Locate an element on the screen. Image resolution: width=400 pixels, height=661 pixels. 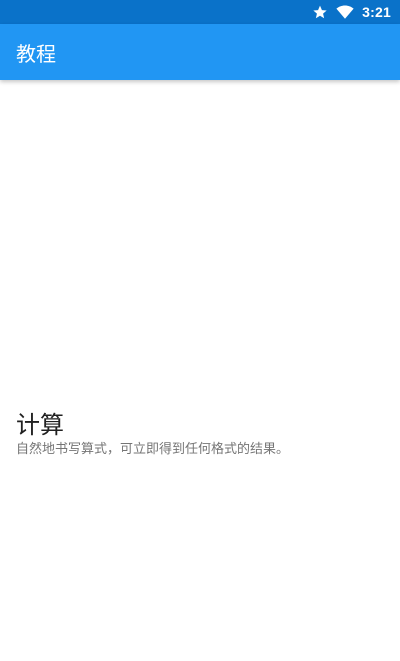
page-title: 教程 is located at coordinates (36, 53).